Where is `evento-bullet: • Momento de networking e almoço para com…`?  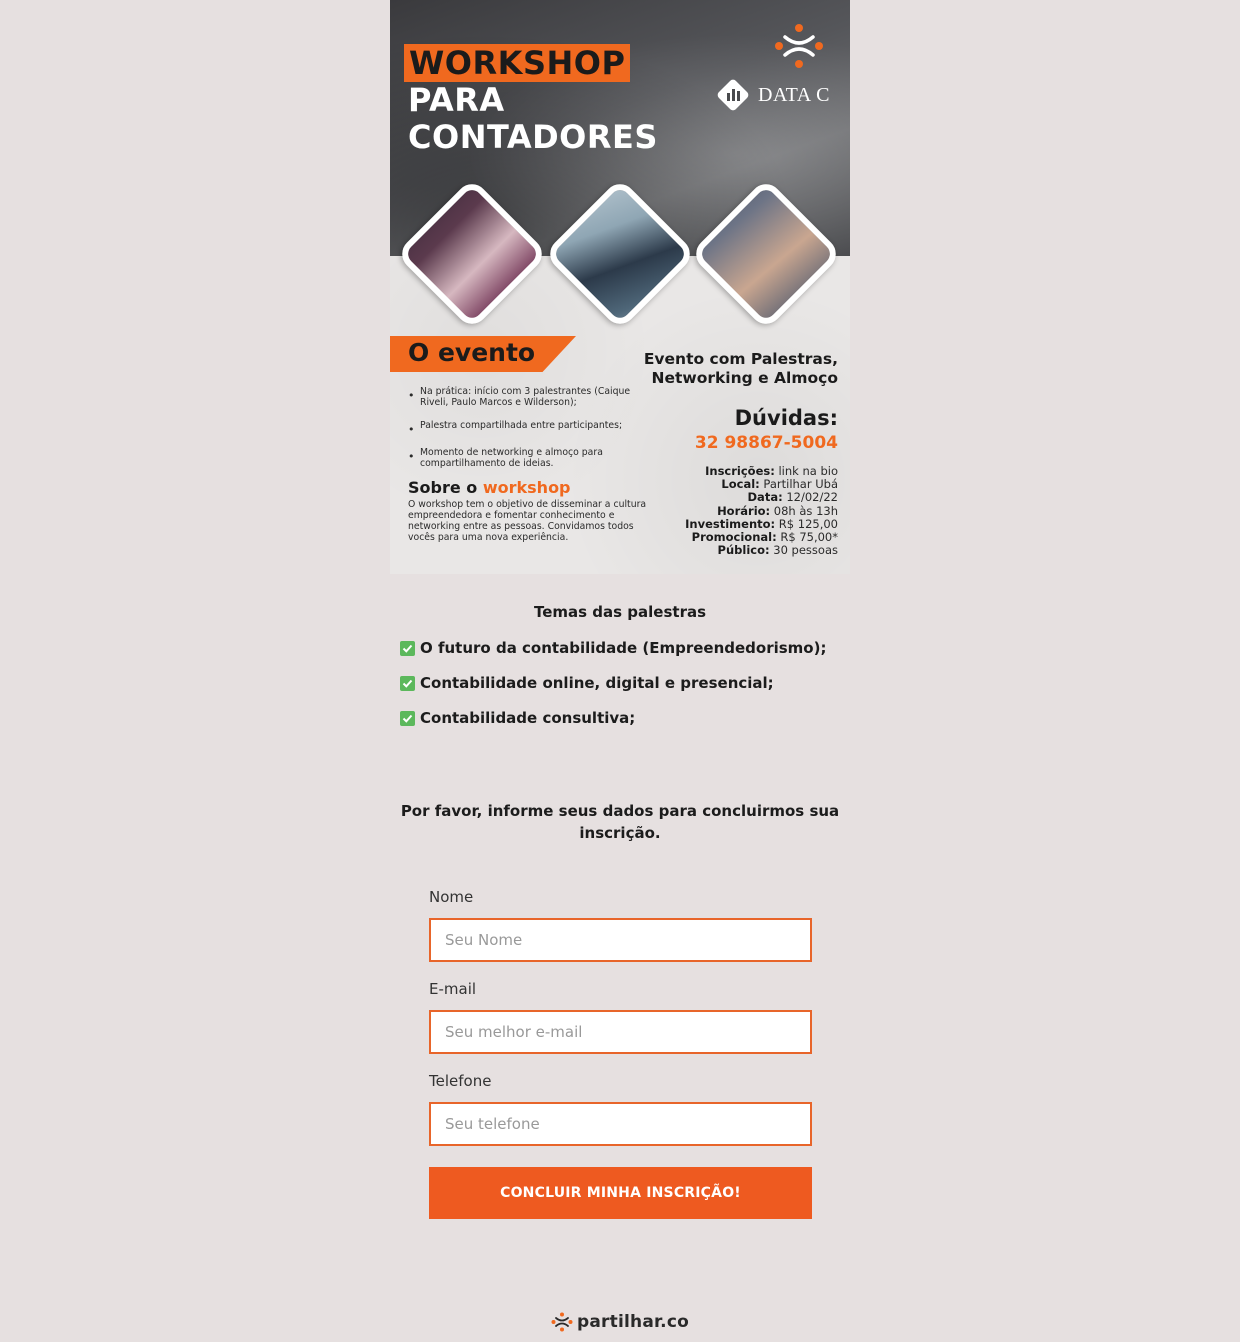
evento-bullet: • Momento de networking e almoço para com… is located at coordinates (505, 458).